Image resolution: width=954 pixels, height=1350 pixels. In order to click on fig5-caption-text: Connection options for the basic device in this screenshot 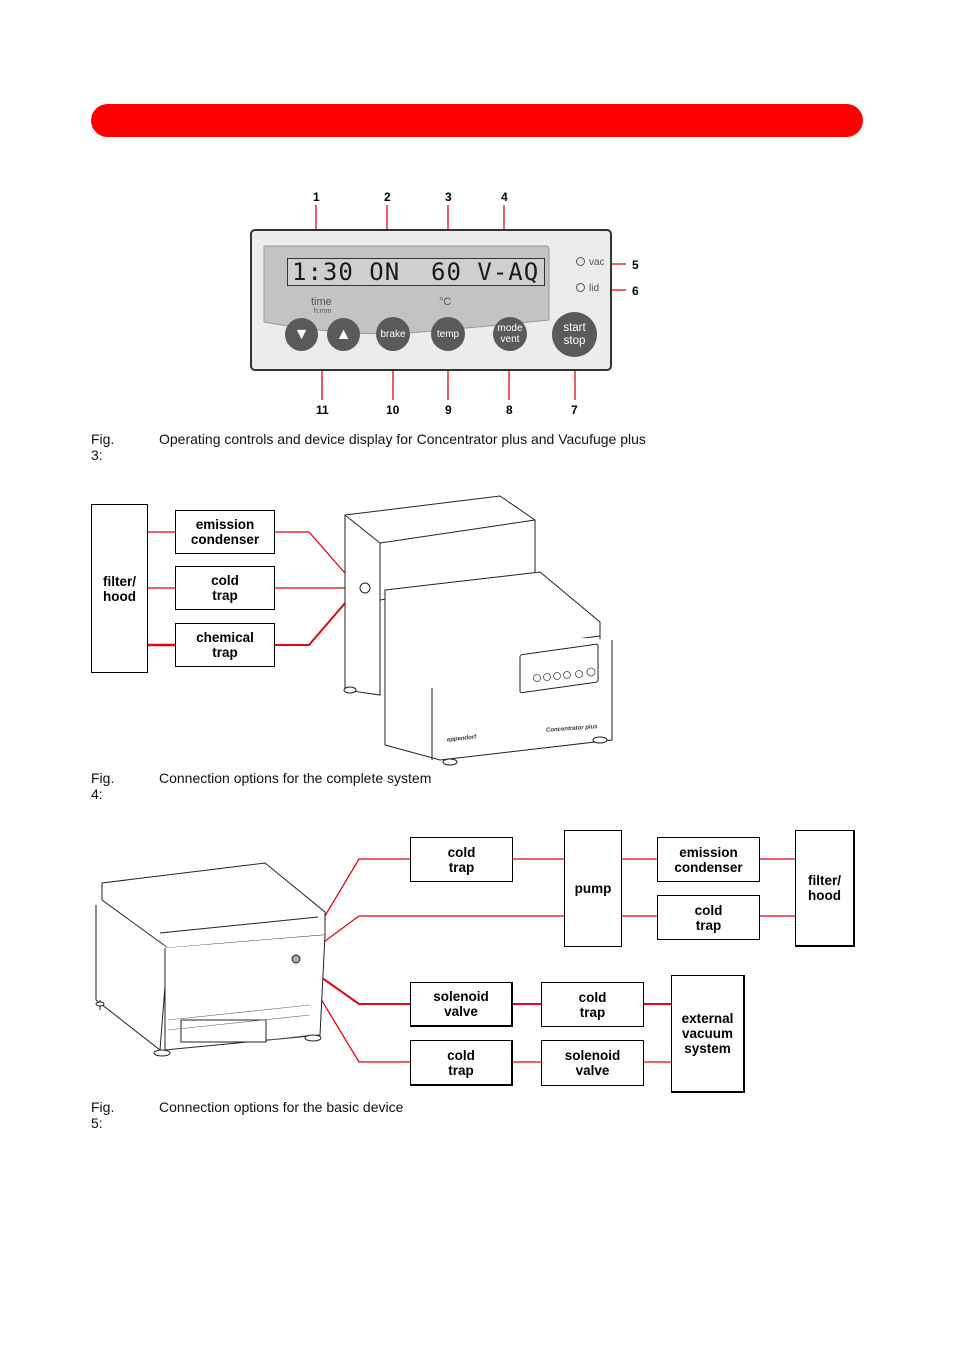, I will do `click(281, 1107)`.